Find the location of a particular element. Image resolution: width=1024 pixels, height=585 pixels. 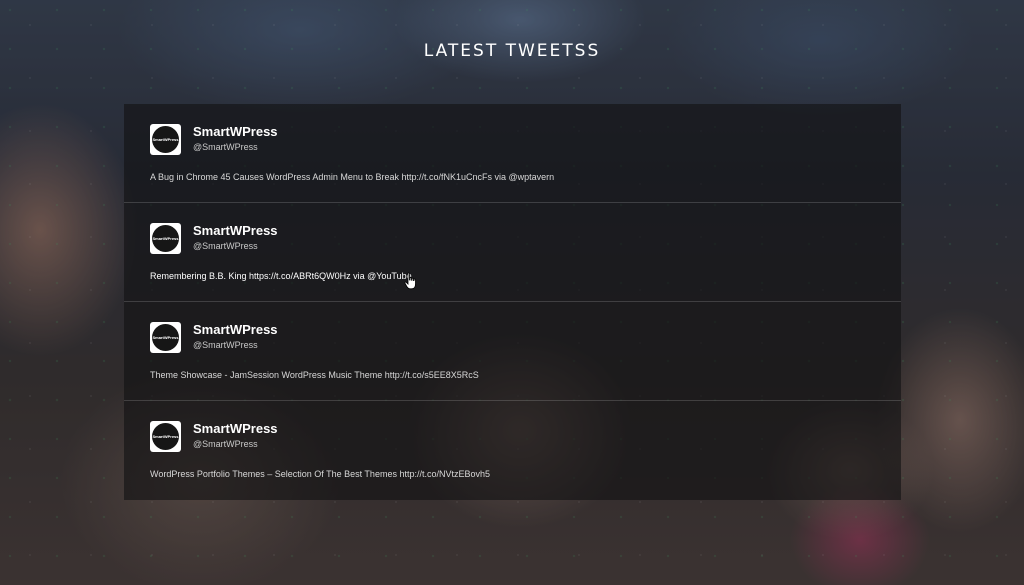

hand-pointer-icon is located at coordinates (410, 281).